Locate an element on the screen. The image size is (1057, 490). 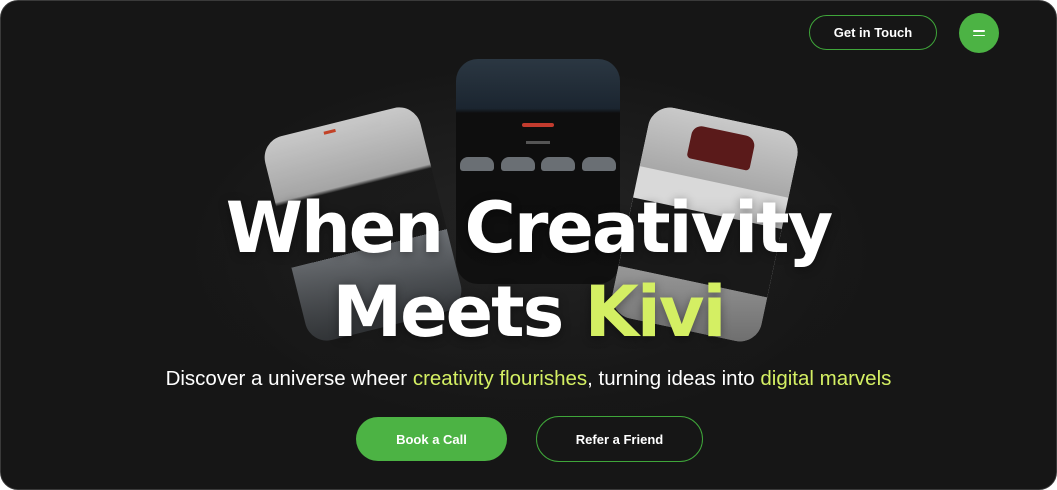
subtitle-text: Discover a universe wheer is located at coordinates (289, 378).